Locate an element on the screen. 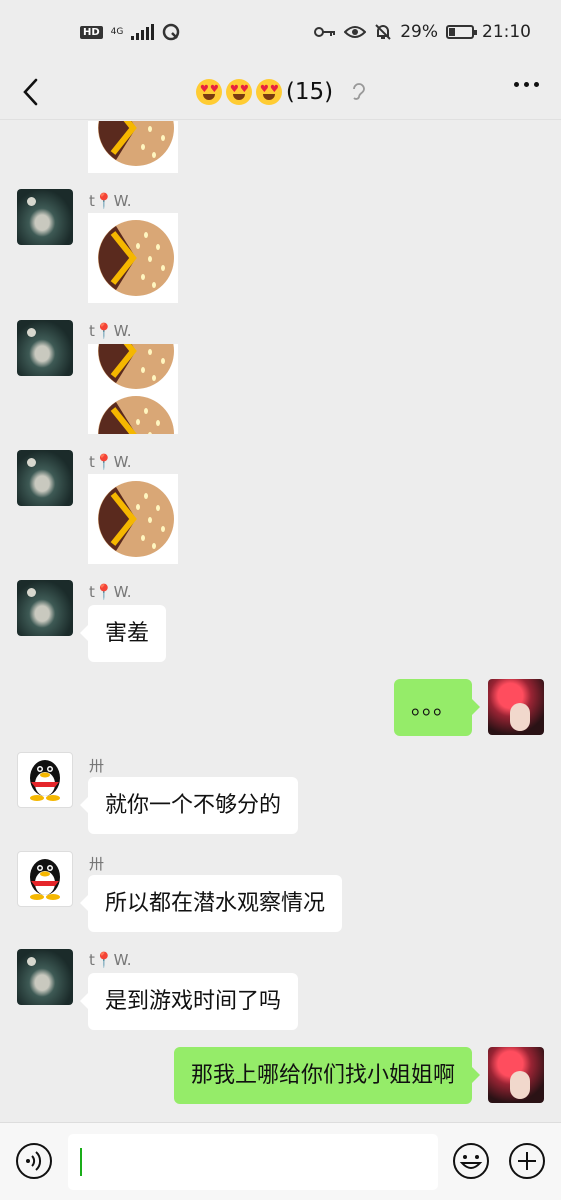  more-dots-icon is located at coordinates (526, 84).